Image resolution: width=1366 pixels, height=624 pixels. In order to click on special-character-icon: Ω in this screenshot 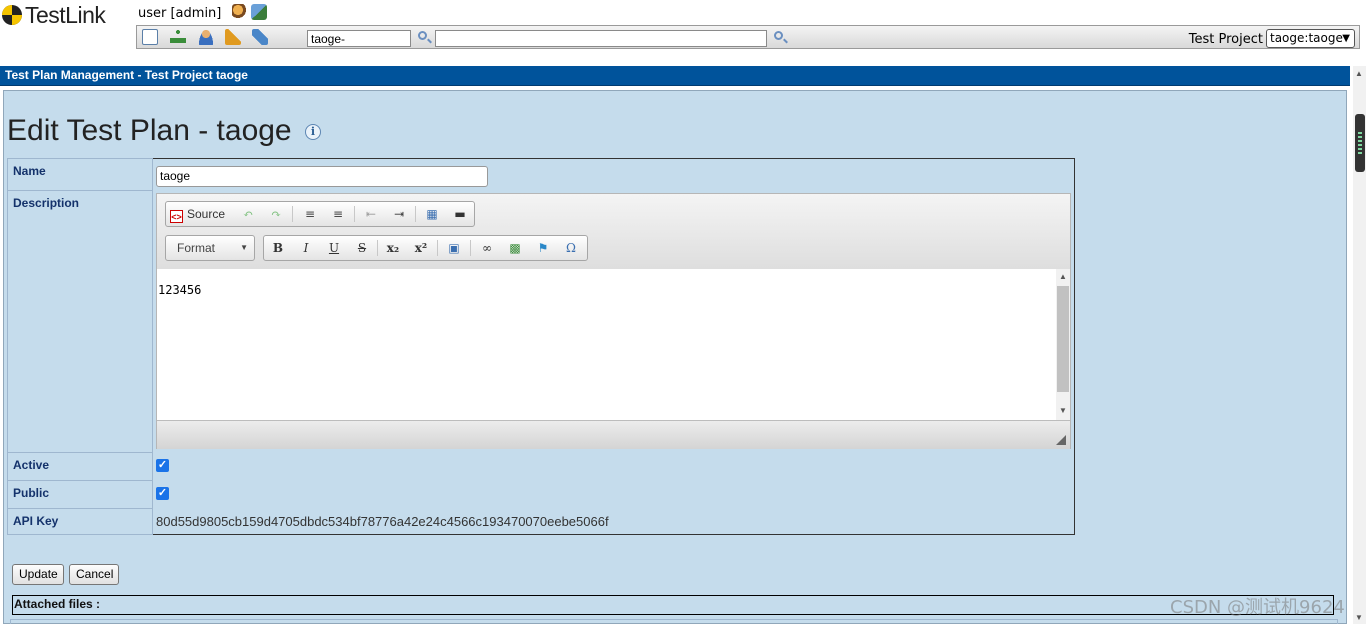, I will do `click(571, 248)`.